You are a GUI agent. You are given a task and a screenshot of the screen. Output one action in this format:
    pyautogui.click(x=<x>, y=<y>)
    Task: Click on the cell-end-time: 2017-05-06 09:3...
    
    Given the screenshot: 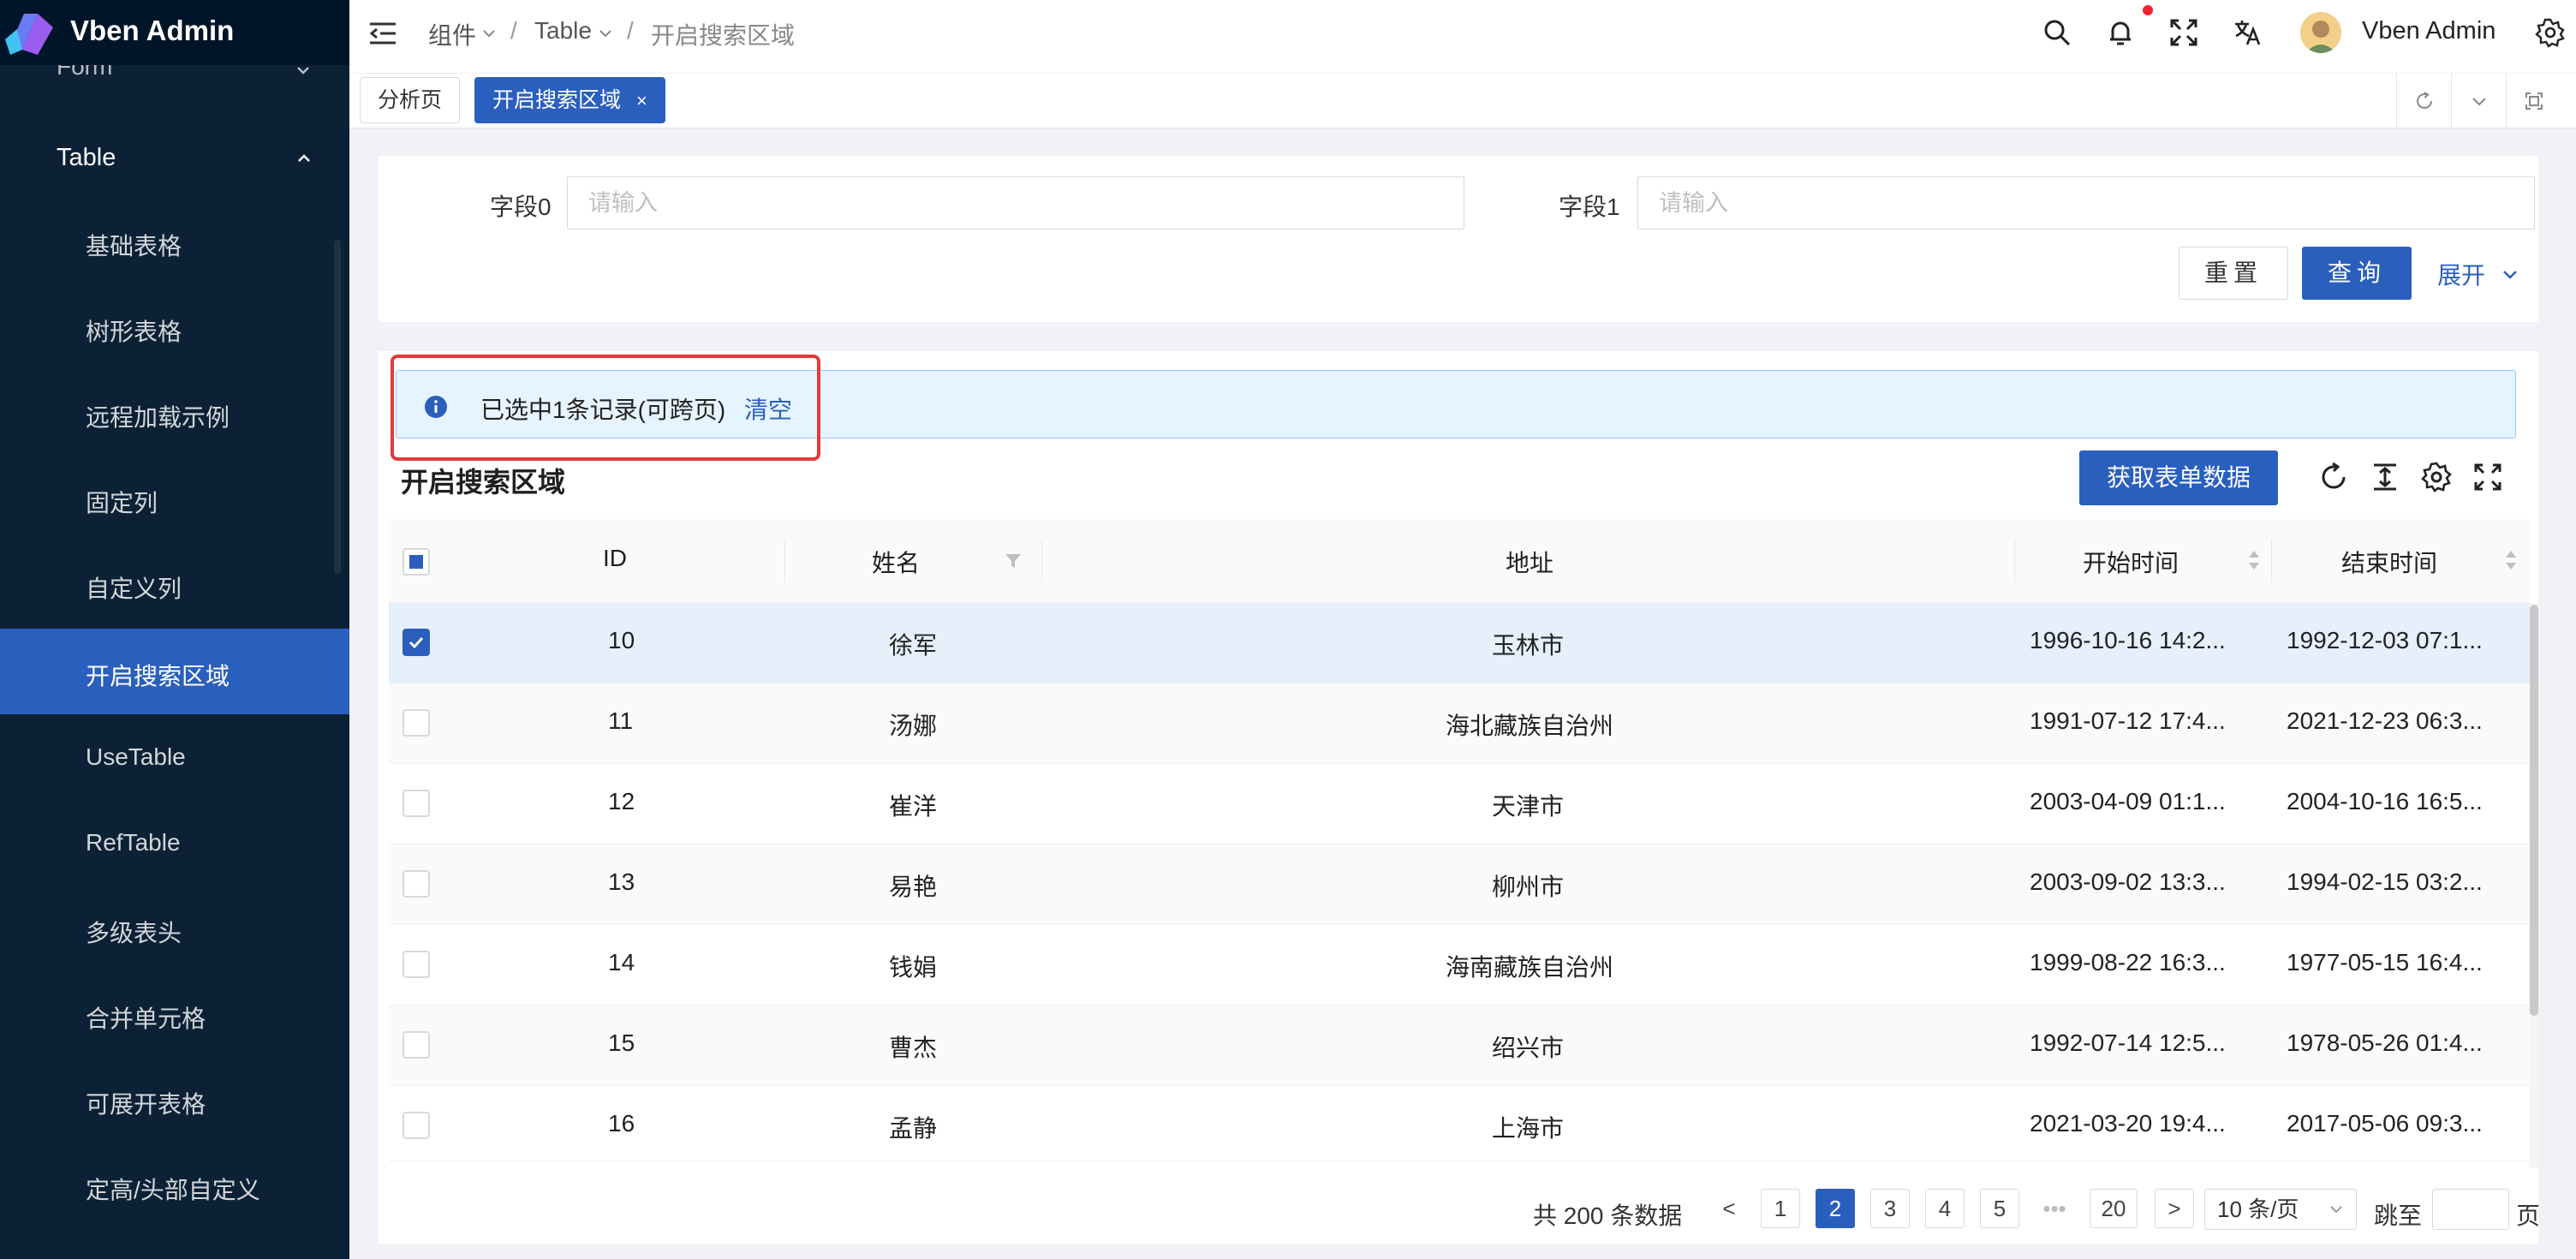 What is the action you would take?
    pyautogui.click(x=2385, y=1123)
    